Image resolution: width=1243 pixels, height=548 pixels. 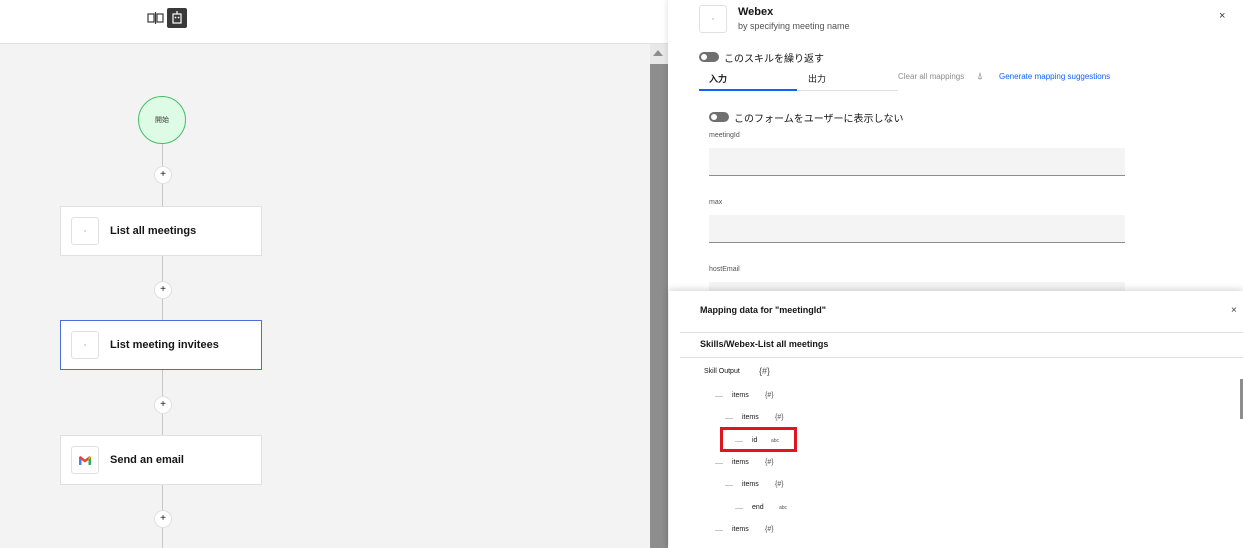 I want to click on gmail-icon, so click(x=85, y=460).